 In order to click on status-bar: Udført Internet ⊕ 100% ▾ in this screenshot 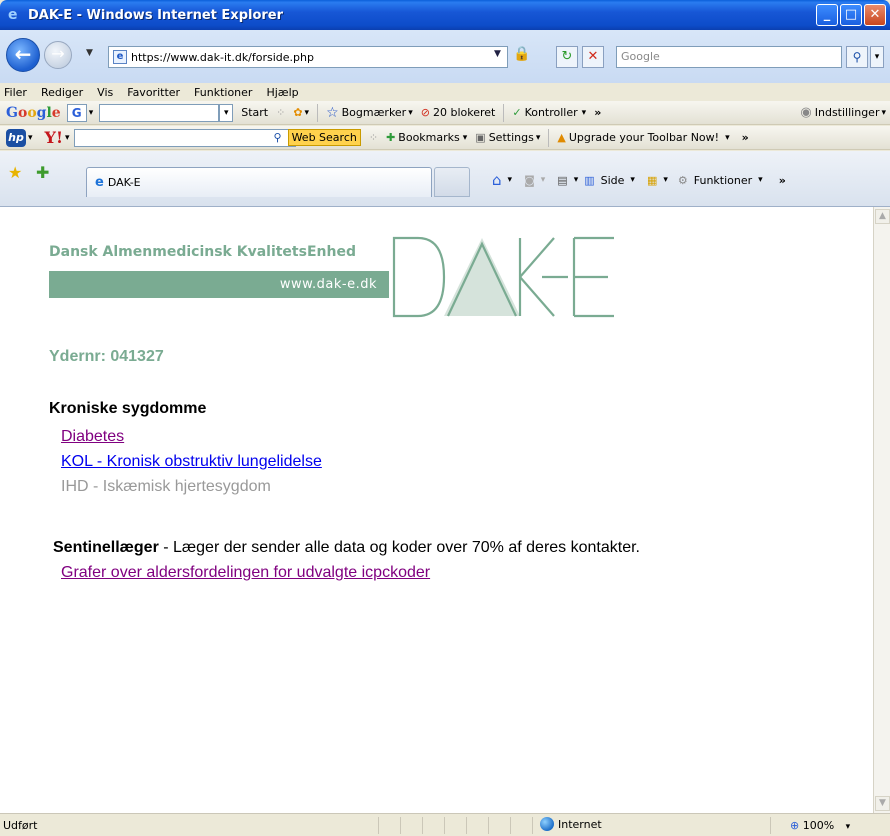, I will do `click(445, 824)`.